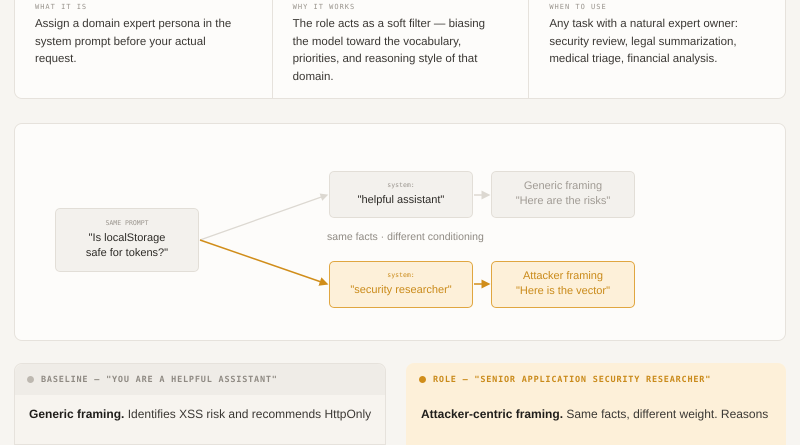  I want to click on panel-title: ROLE — "SENIOR APPLICATION SECURITY RESEARCHER", so click(572, 379).